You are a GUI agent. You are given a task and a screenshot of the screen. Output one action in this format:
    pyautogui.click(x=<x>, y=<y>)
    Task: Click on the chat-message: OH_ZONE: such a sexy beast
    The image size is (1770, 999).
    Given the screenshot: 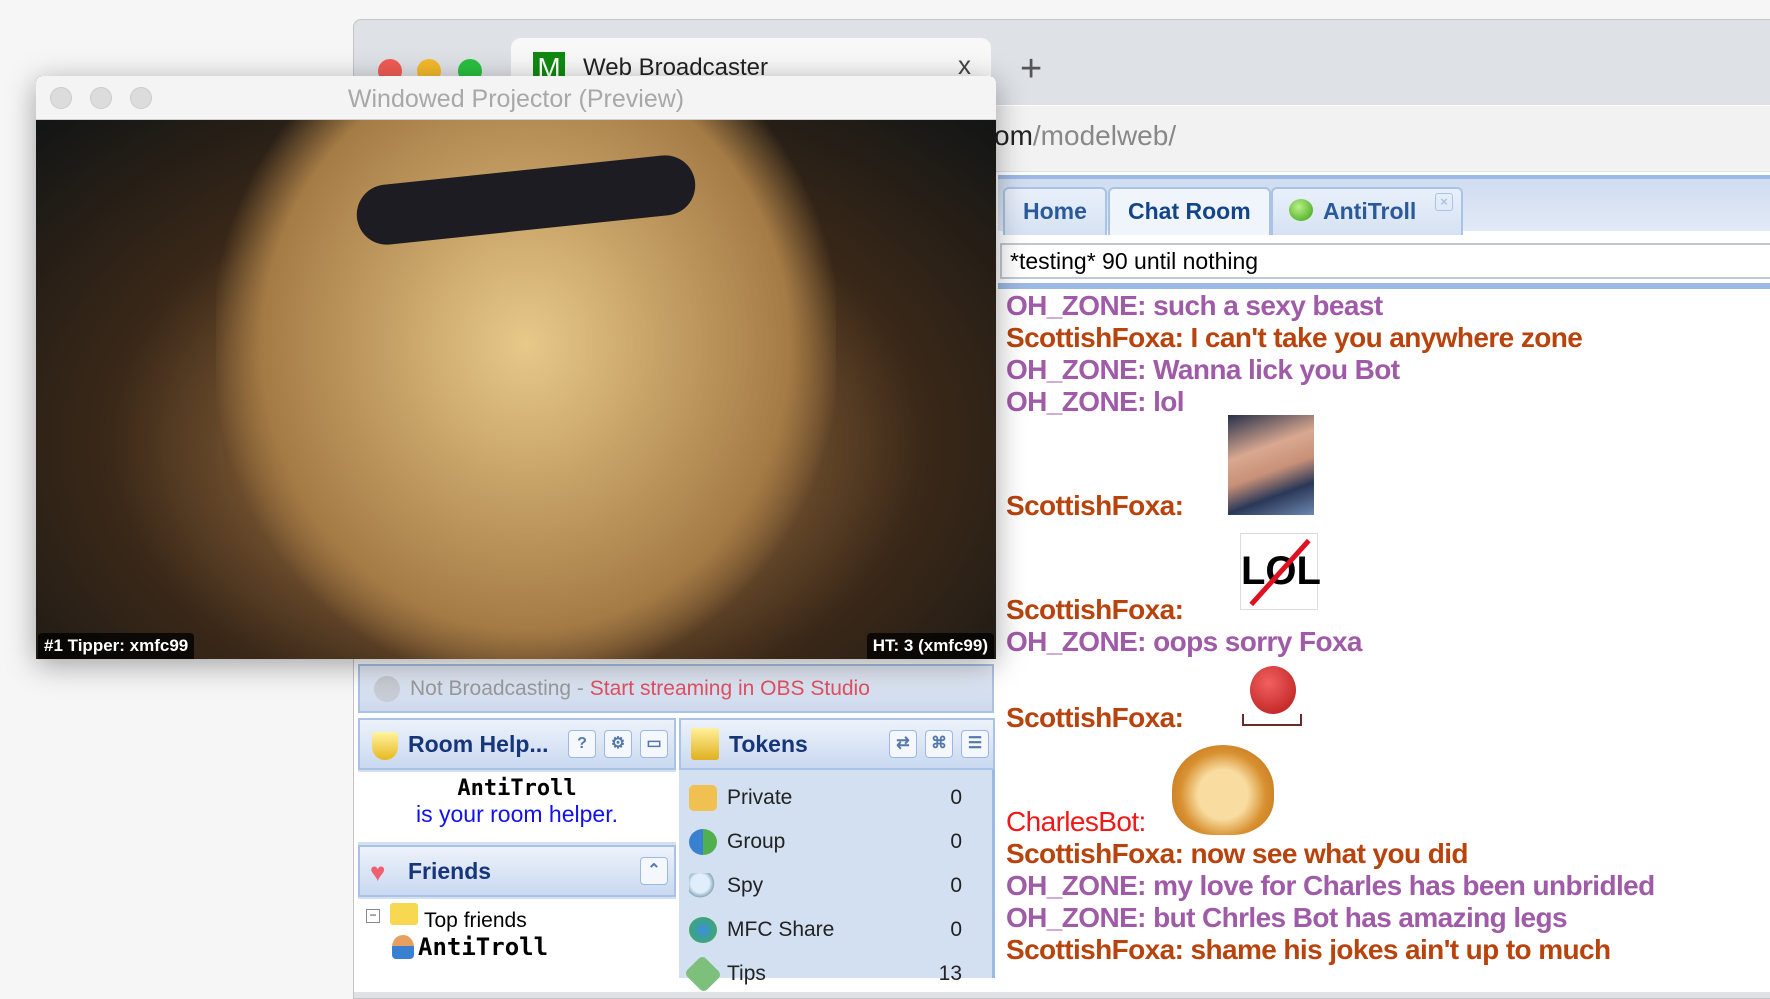 What is the action you would take?
    pyautogui.click(x=1194, y=305)
    